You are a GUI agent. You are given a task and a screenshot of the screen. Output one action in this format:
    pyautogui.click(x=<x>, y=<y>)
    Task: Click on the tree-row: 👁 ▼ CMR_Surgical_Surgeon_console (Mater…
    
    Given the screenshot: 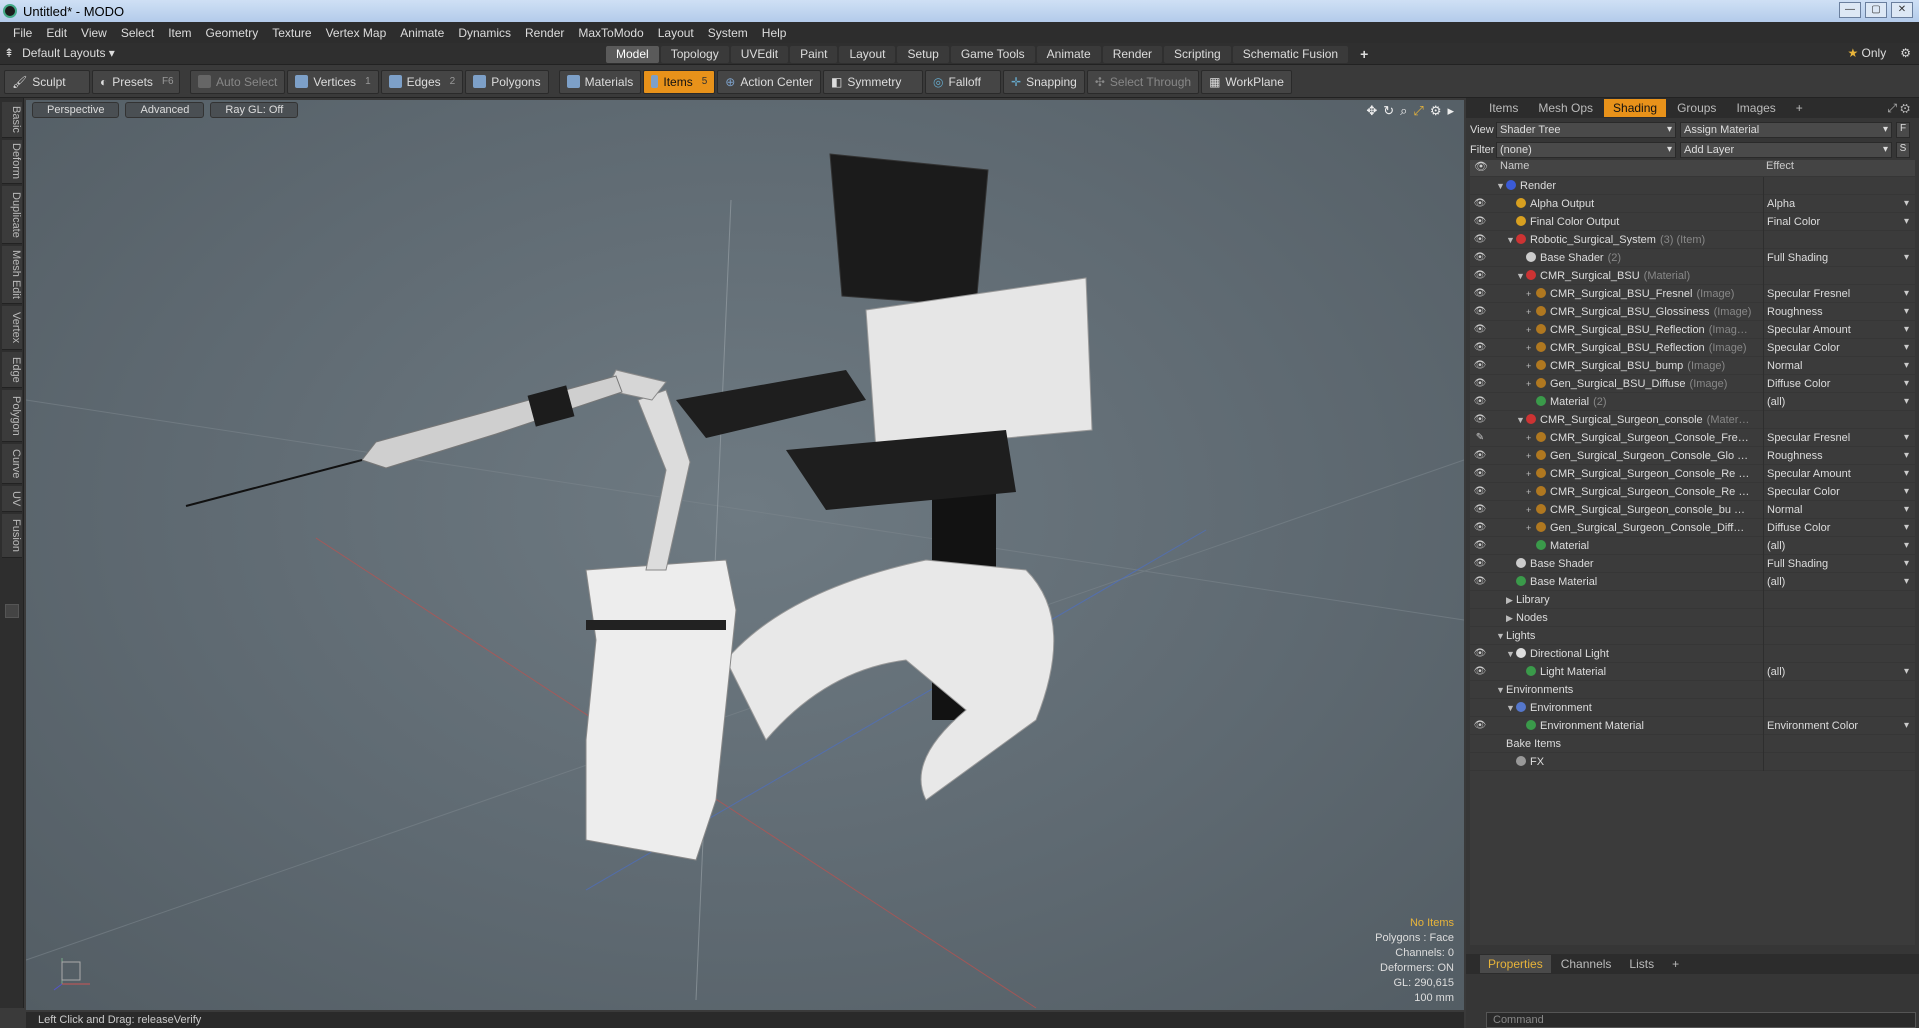 What is the action you would take?
    pyautogui.click(x=1692, y=420)
    